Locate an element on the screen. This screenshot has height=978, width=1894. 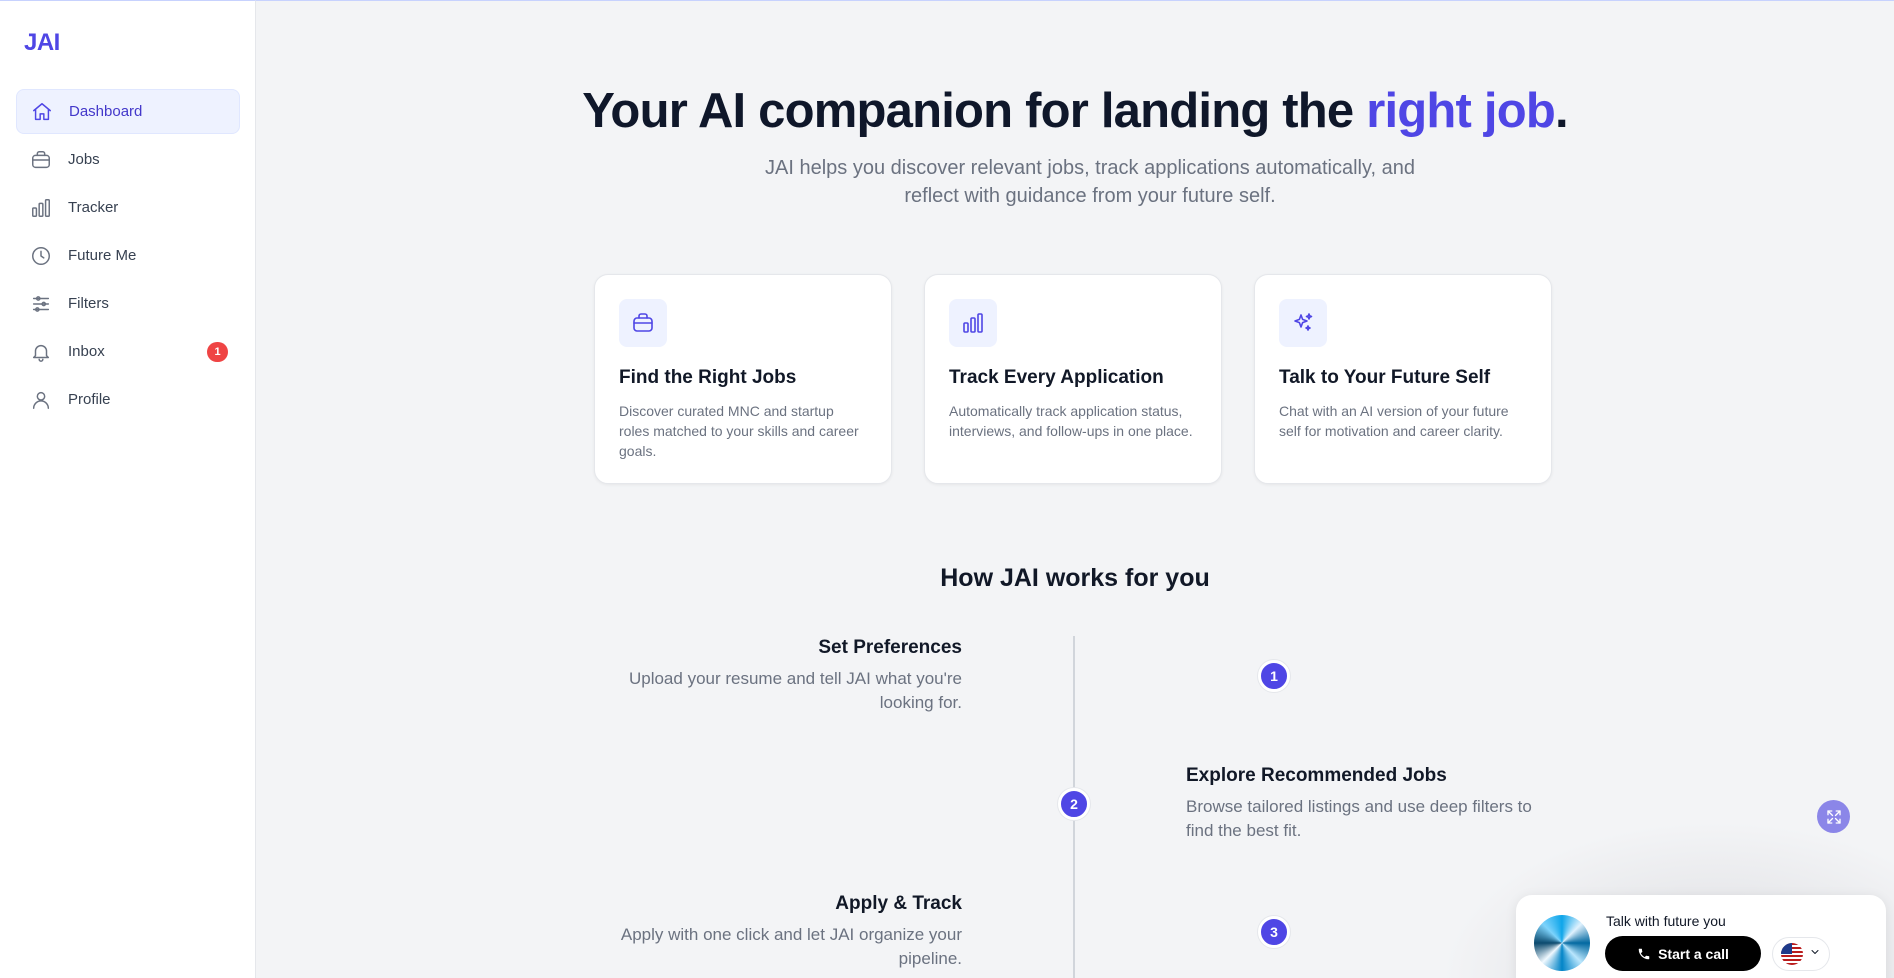
language-select is located at coordinates (1801, 954).